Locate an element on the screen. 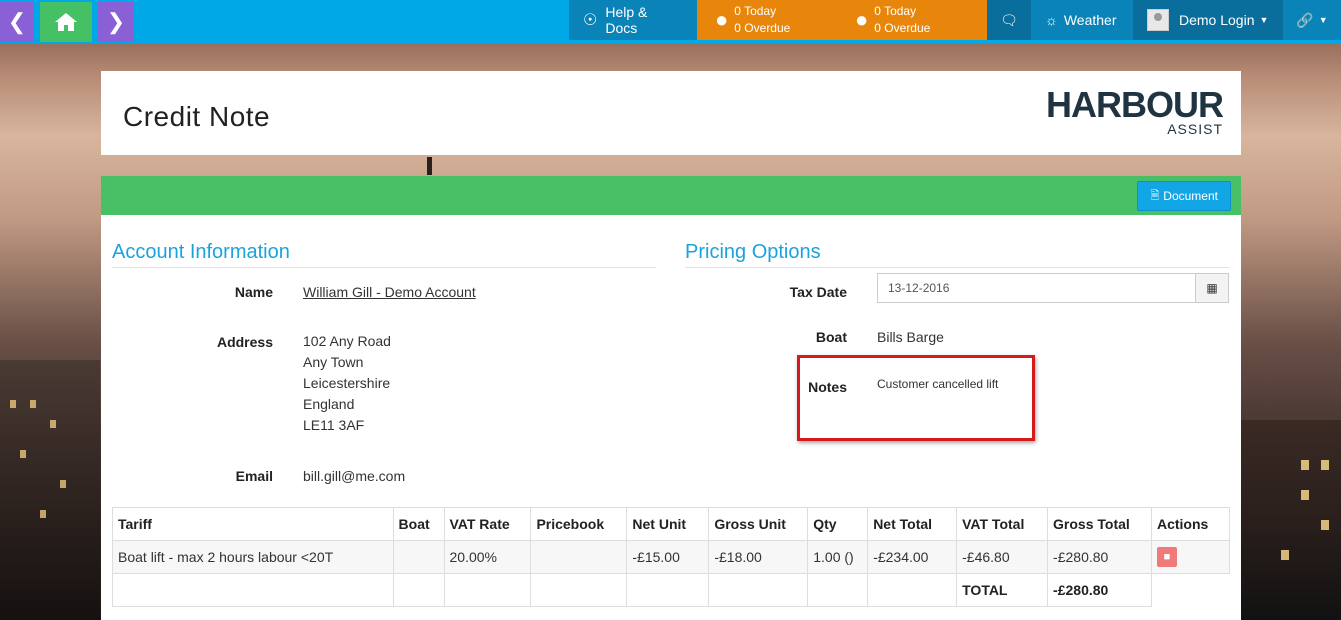  help-docs-label: Help & Docs is located at coordinates (626, 20).